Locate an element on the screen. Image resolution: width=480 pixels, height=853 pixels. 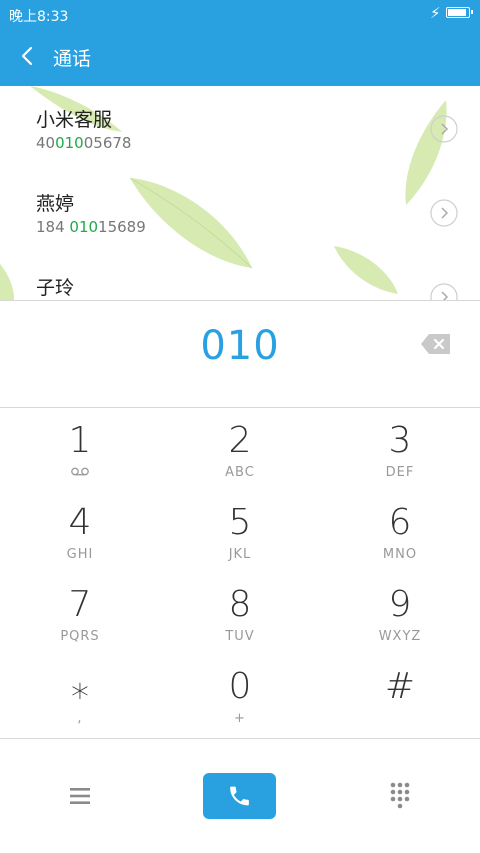
charging-icon: ⚡ is located at coordinates (435, 13).